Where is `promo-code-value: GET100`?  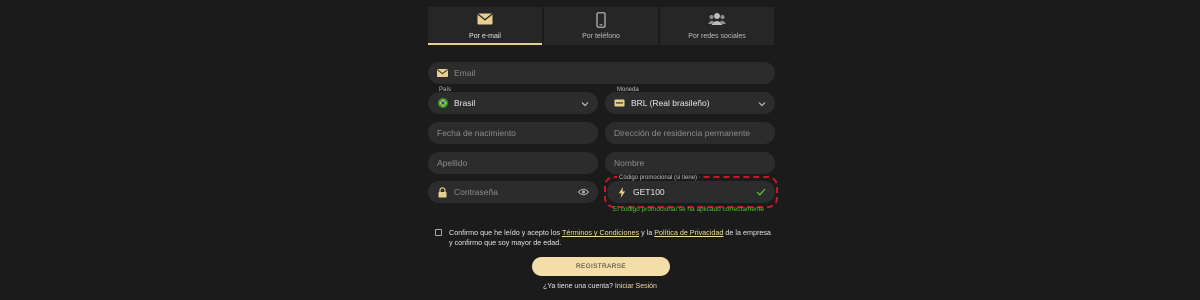 promo-code-value: GET100 is located at coordinates (649, 192).